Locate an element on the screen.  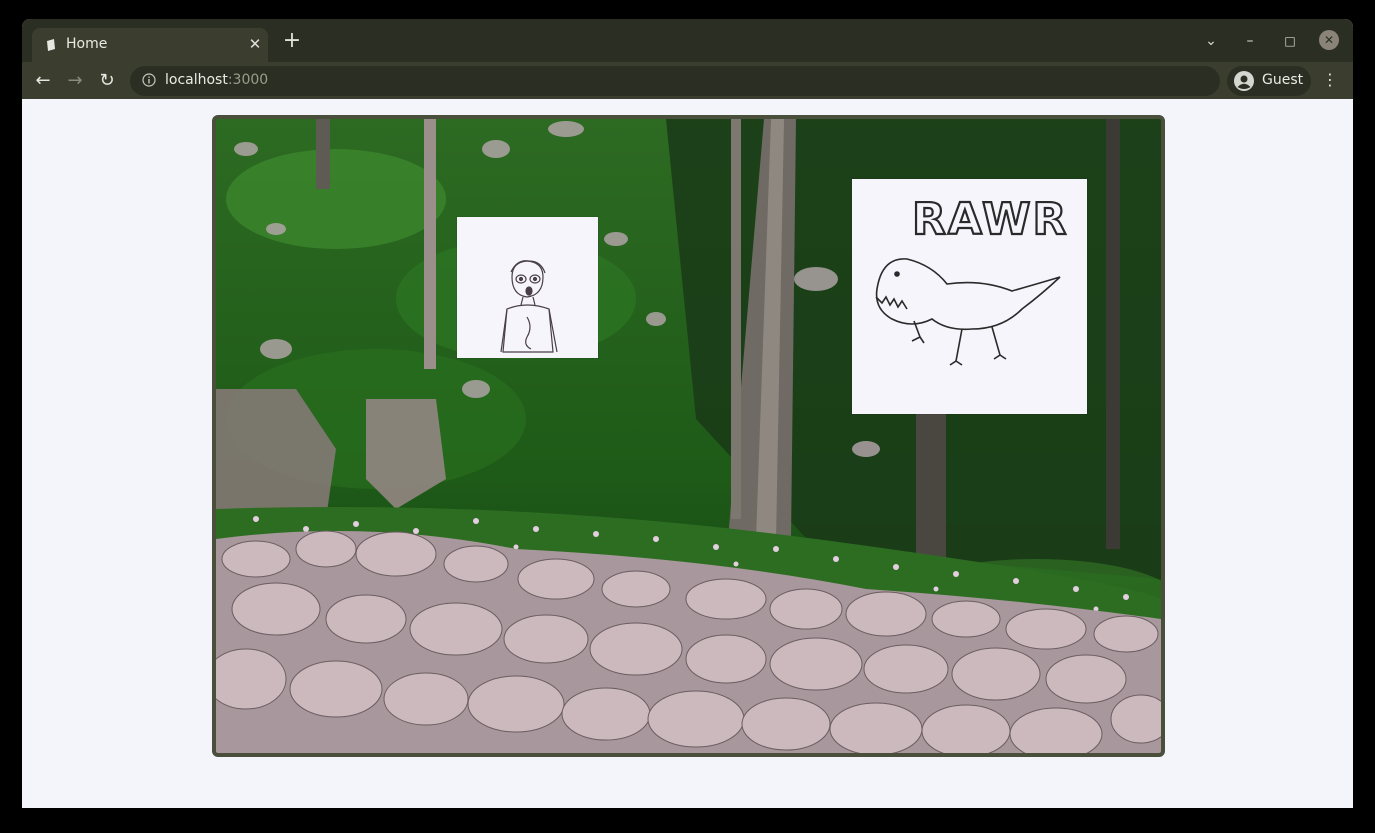
browser-menu-button: ⋮ is located at coordinates (1330, 80).